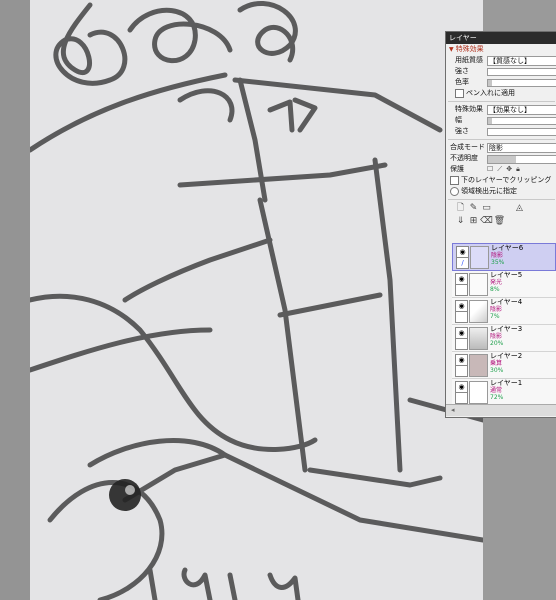  What do you see at coordinates (506, 180) in the screenshot?
I see `clip-label: 下のレイヤーでクリッピング` at bounding box center [506, 180].